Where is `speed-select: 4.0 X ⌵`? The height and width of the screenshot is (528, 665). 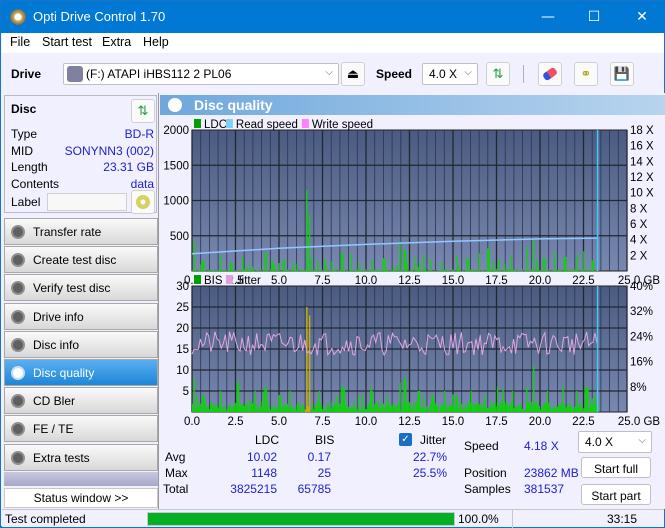 speed-select: 4.0 X ⌵ is located at coordinates (450, 74).